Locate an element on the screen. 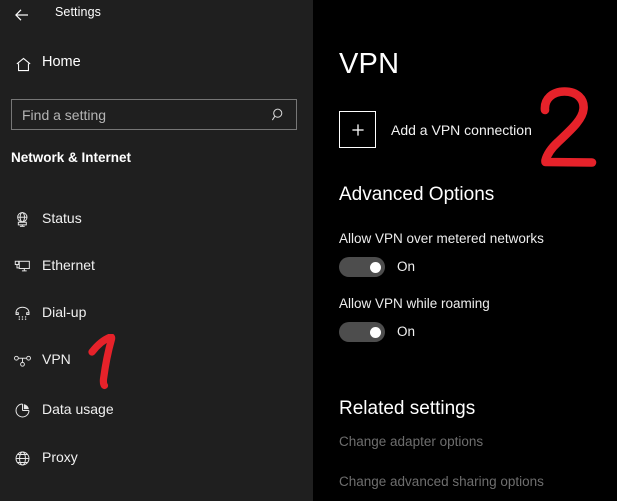  search-box is located at coordinates (154, 114).